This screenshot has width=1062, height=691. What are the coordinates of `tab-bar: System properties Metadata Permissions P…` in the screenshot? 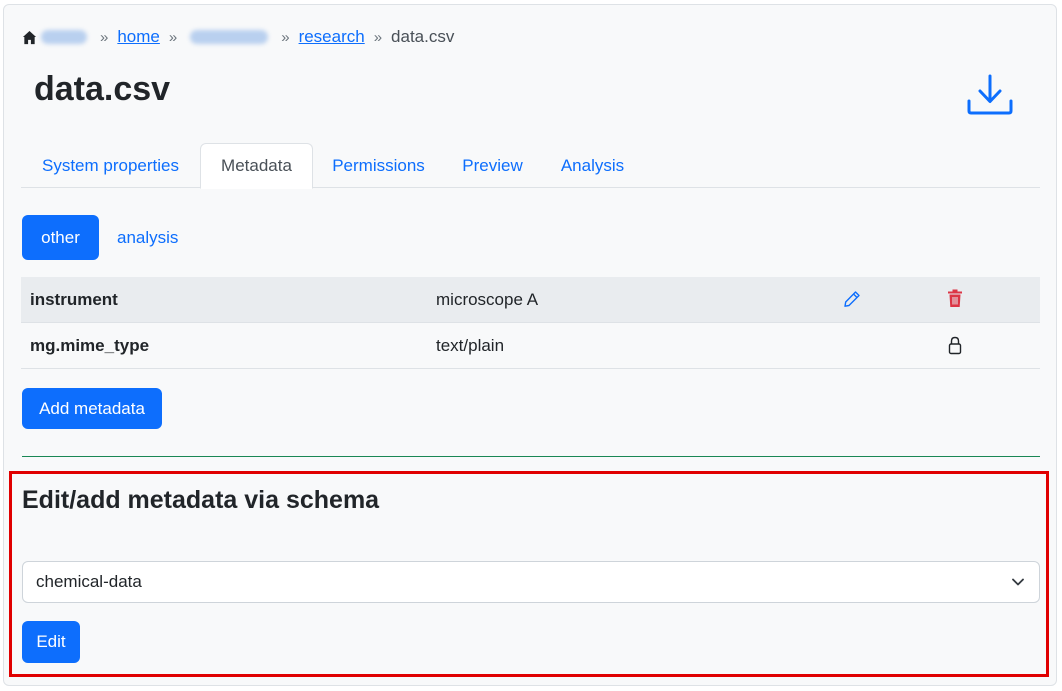 It's located at (530, 166).